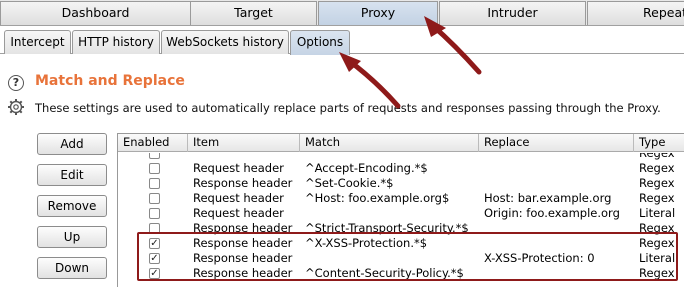 The width and height of the screenshot is (684, 287). What do you see at coordinates (366, 243) in the screenshot?
I see `match-cell: ^X-XSS-Protection.*$` at bounding box center [366, 243].